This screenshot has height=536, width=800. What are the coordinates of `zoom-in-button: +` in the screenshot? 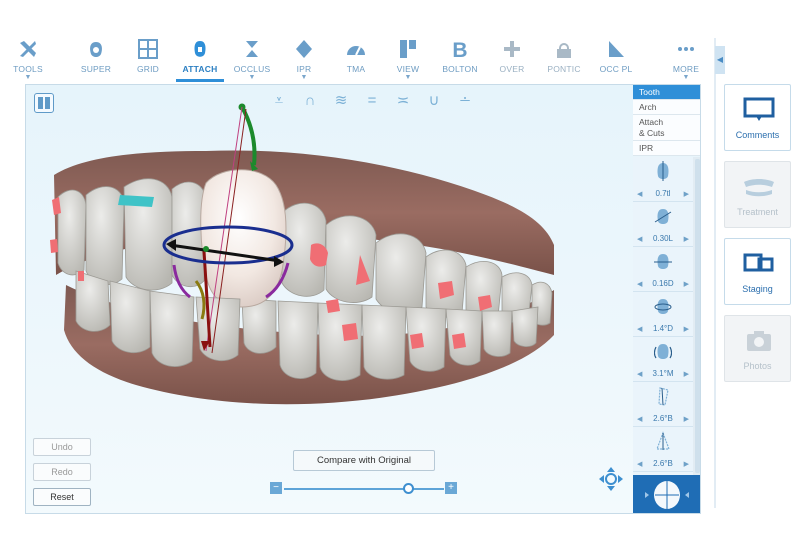 It's located at (451, 488).